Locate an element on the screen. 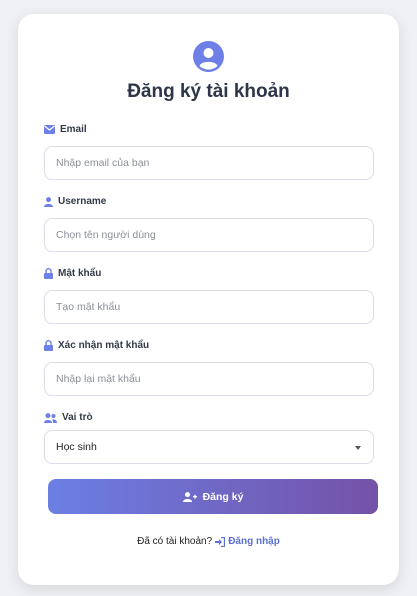  password-label: Mật khẩu is located at coordinates (72, 273).